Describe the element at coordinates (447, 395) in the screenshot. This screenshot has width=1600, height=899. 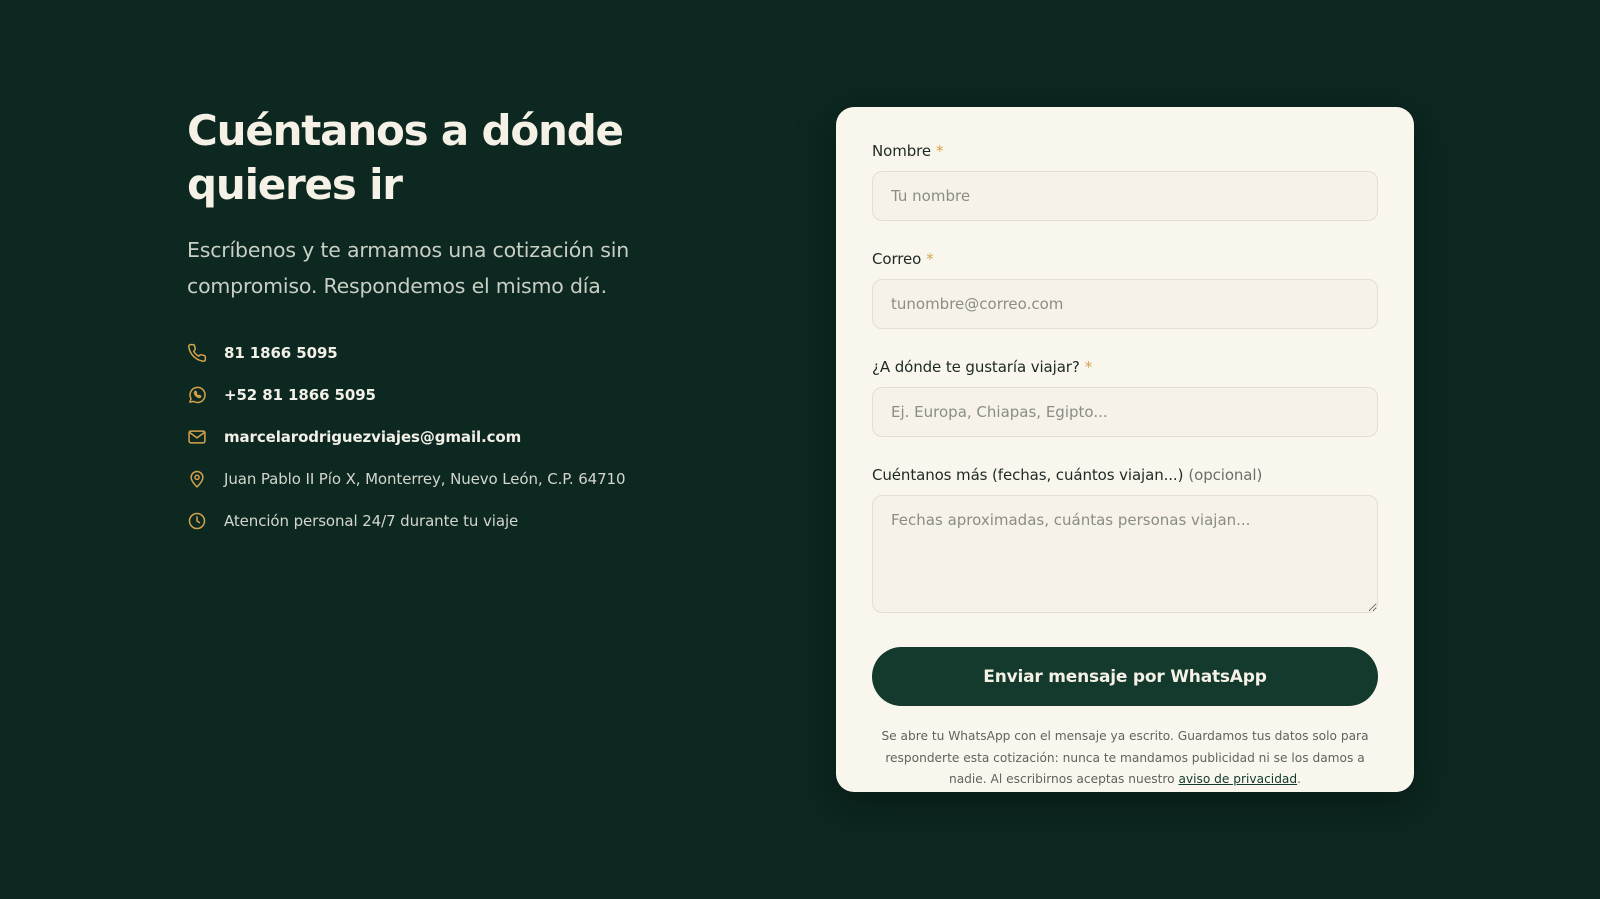
I see `contact-item-whatsapp: +52 81 1866 5095` at that location.